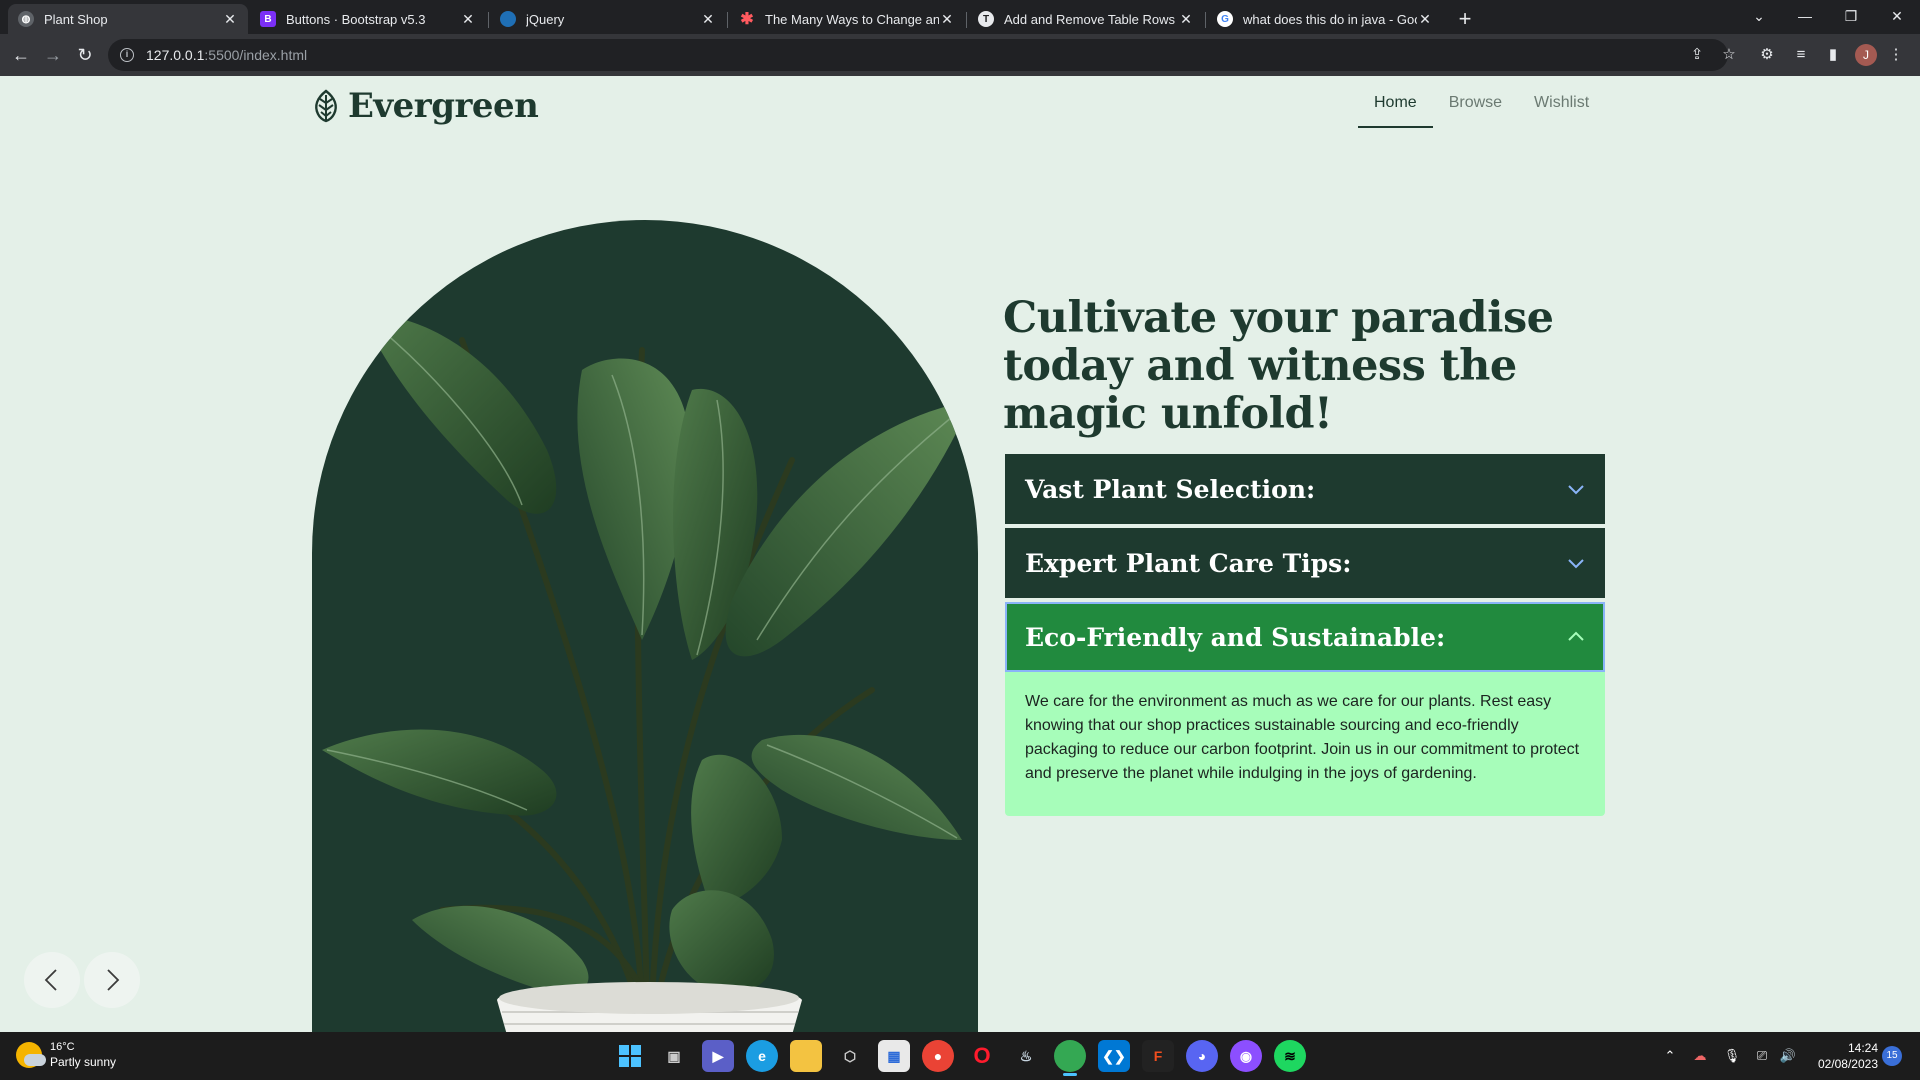 Image resolution: width=1920 pixels, height=1080 pixels. Describe the element at coordinates (1576, 564) in the screenshot. I see `chevron-down-icon` at that location.